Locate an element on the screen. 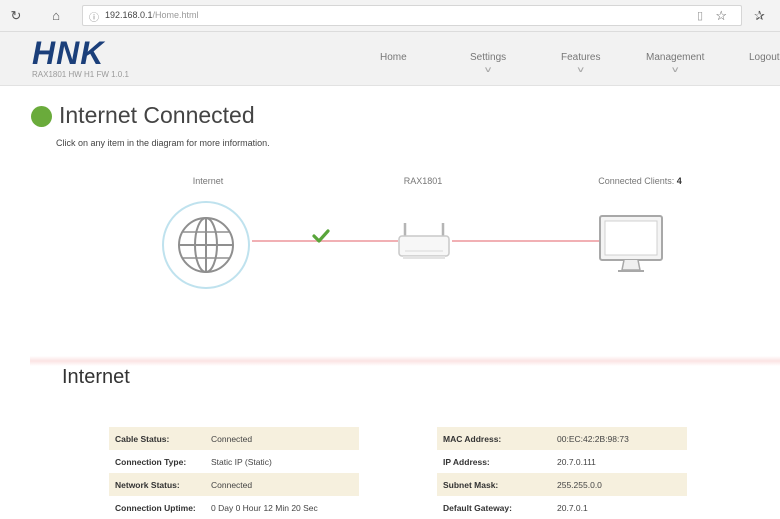 This screenshot has width=780, height=519. home-icon: ⌂ is located at coordinates (56, 16).